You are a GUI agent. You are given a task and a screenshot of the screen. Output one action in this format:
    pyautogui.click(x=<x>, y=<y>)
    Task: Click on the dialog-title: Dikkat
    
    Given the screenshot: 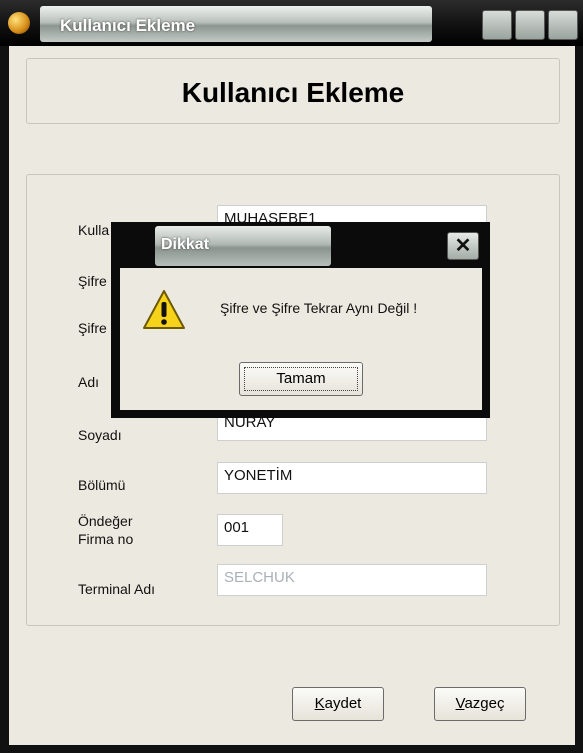 What is the action you would take?
    pyautogui.click(x=185, y=244)
    